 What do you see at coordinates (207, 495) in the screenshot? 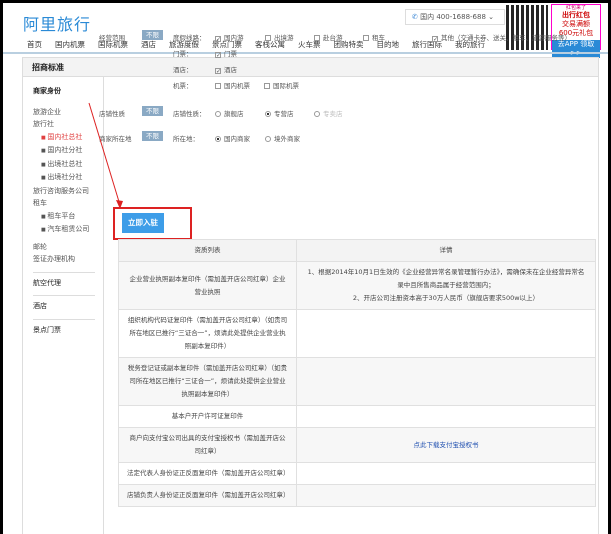
I see `table-cell: 店铺负责人身份证正反面复印件（需加盖开店公司红章）` at bounding box center [207, 495].